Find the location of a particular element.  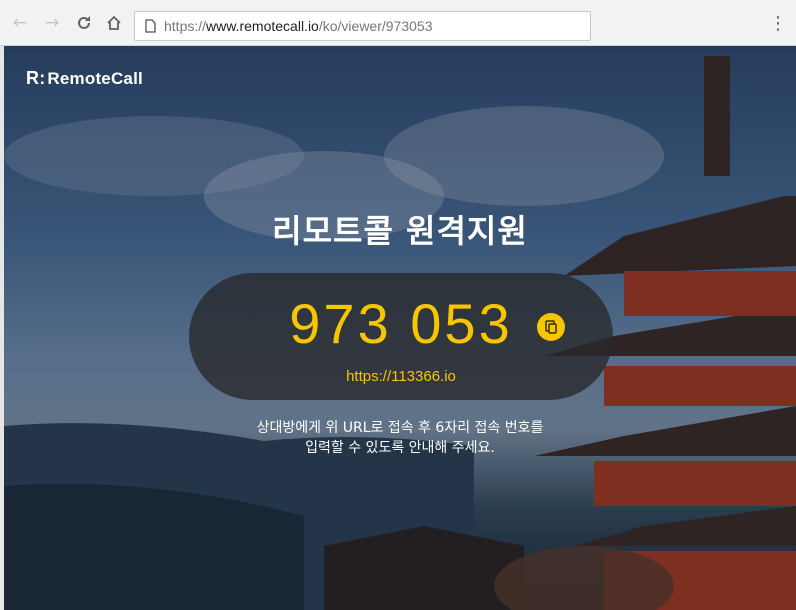

page-title: 리모트콜 원격지원 is located at coordinates (400, 231).